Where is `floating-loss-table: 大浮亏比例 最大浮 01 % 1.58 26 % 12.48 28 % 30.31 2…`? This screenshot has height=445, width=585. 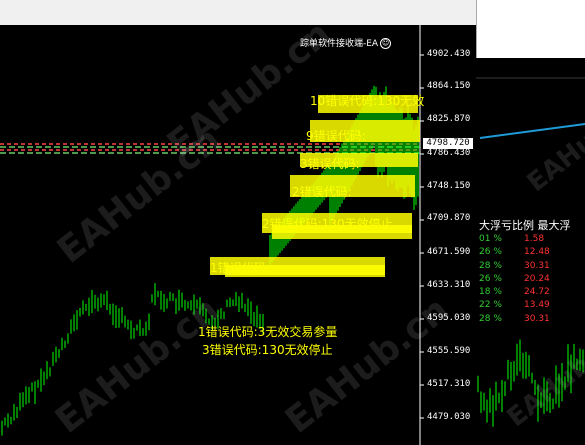 floating-loss-table: 大浮亏比例 最大浮 01 % 1.58 26 % 12.48 28 % 30.31 2… is located at coordinates (530, 272).